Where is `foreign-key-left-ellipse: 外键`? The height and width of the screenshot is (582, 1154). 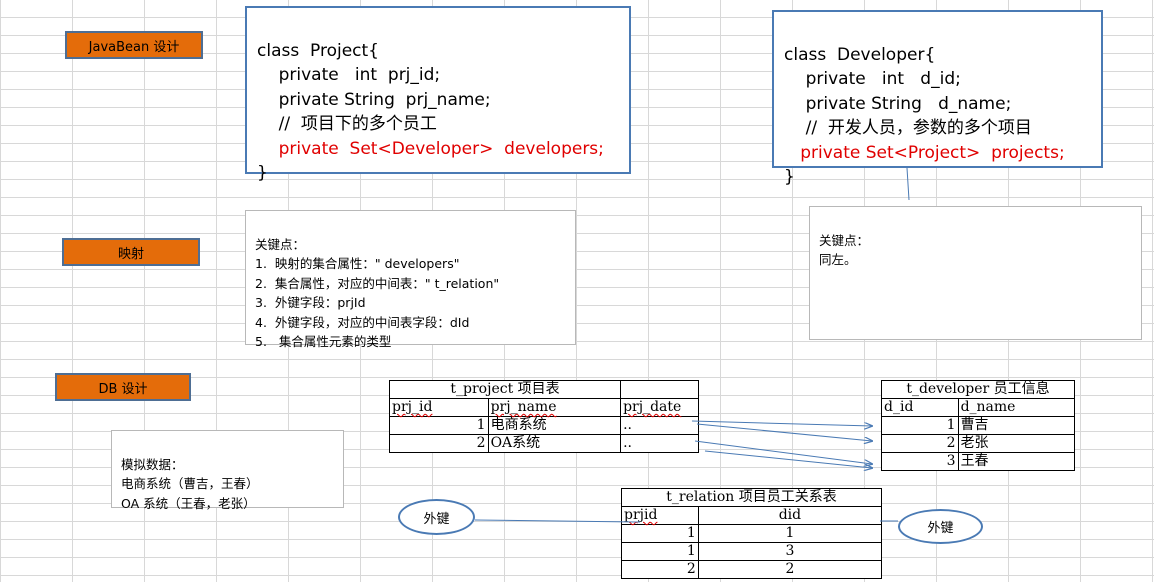
foreign-key-left-ellipse: 外键 is located at coordinates (436, 517).